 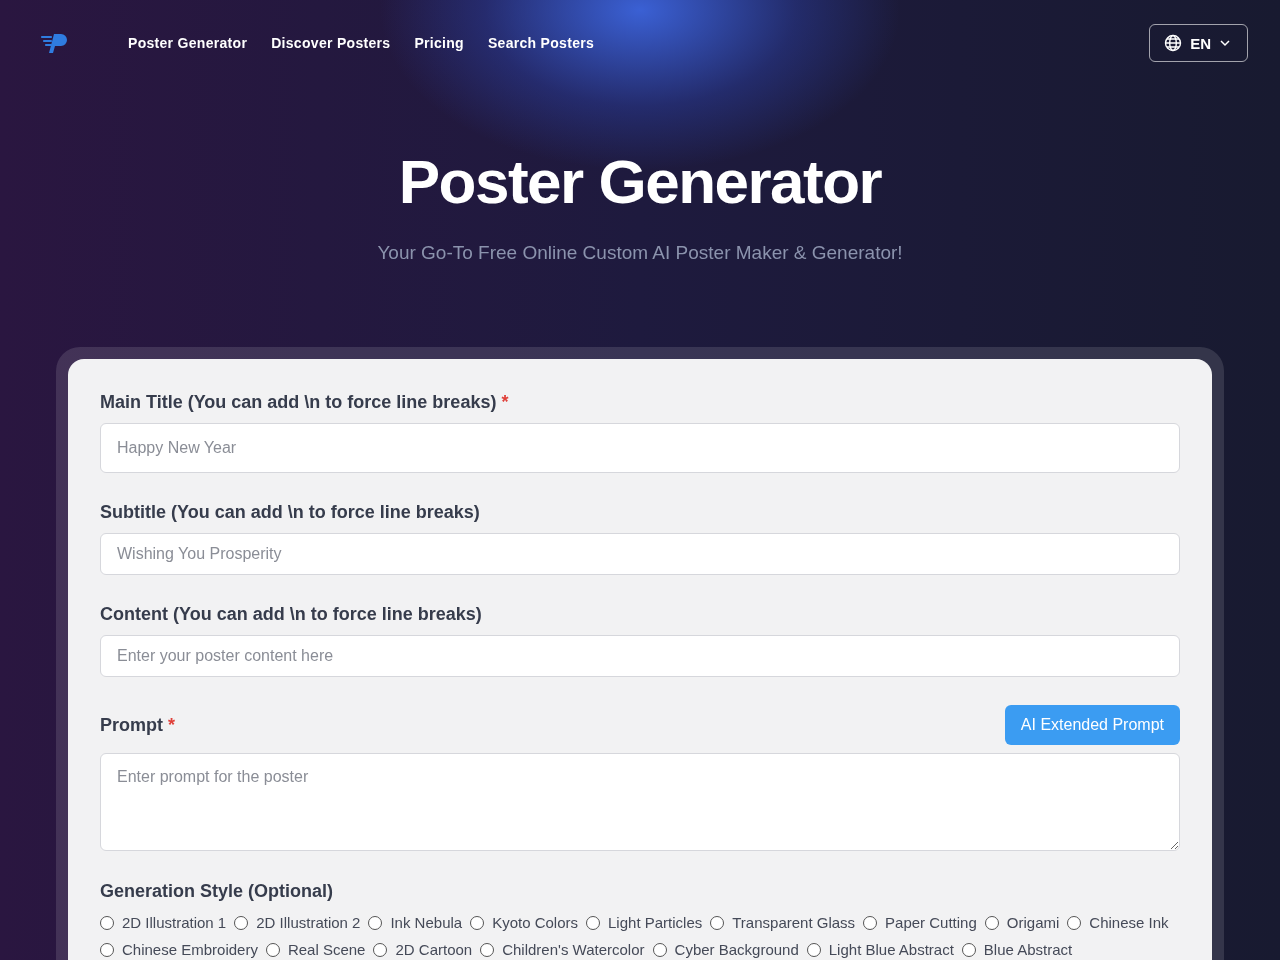 What do you see at coordinates (1198, 43) in the screenshot?
I see `language-button: EN` at bounding box center [1198, 43].